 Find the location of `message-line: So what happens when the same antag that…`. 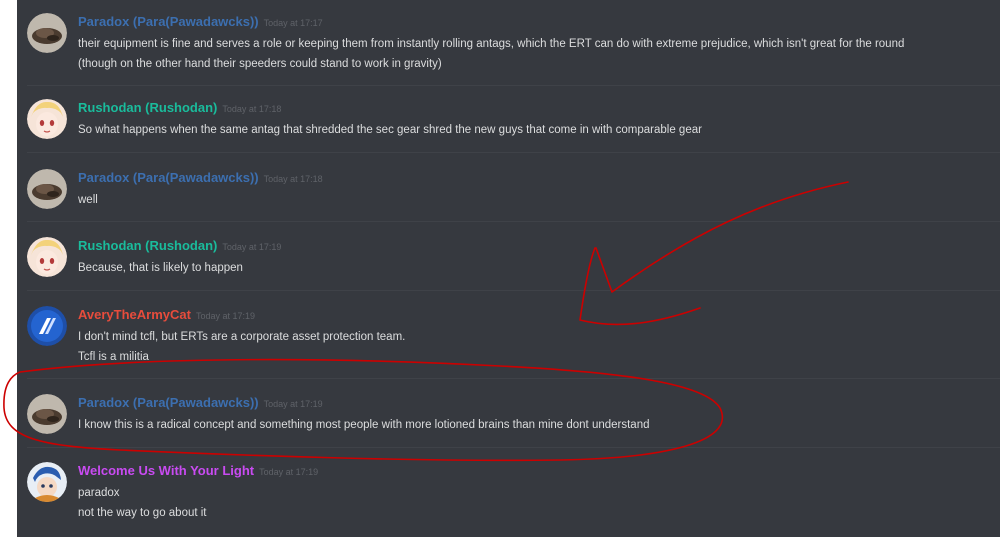

message-line: So what happens when the same antag that… is located at coordinates (390, 130).